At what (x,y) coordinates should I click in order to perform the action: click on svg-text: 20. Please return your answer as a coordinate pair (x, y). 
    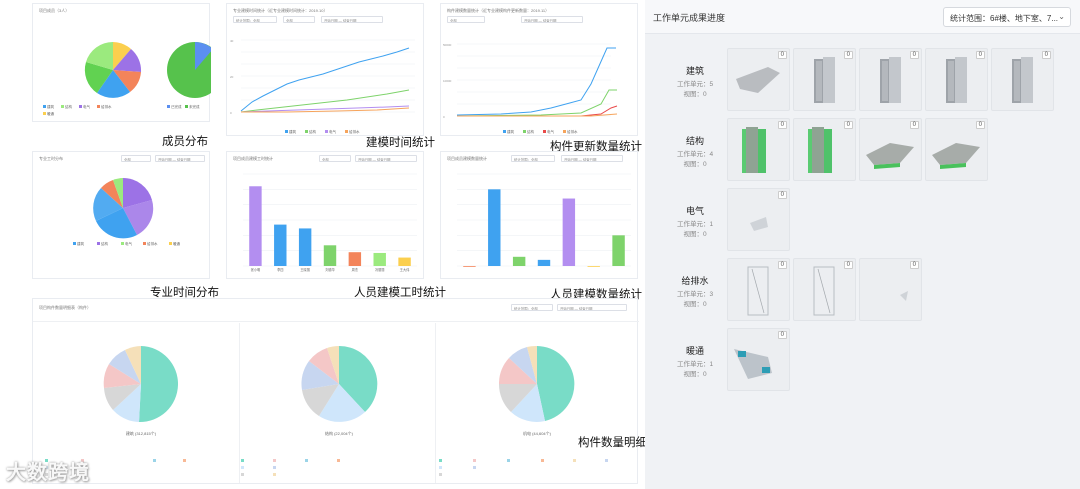
    Looking at the image, I should click on (232, 77).